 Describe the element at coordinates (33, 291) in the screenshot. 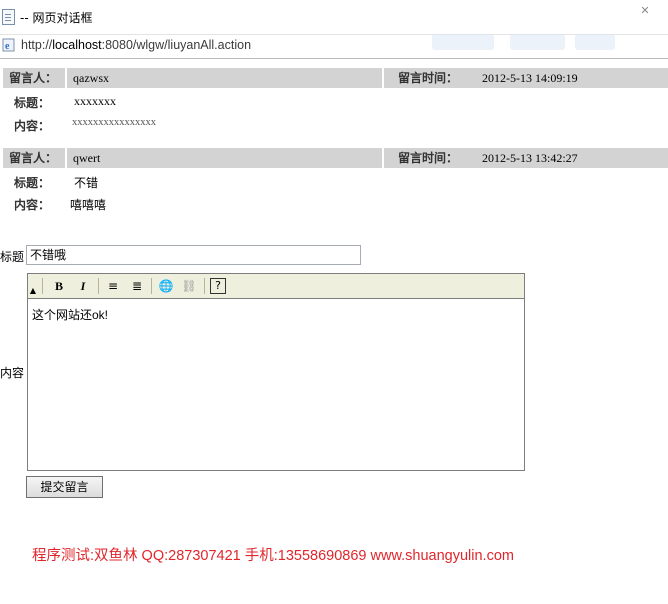

I see `toolbar-collapse-icon: ▲` at that location.